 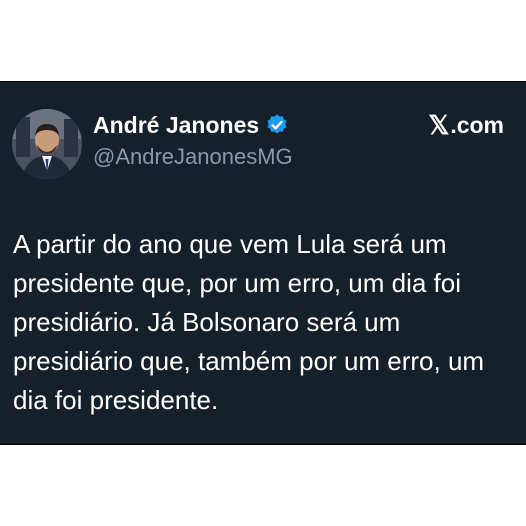 What do you see at coordinates (439, 124) in the screenshot?
I see `x-logo-icon: 𝕏` at bounding box center [439, 124].